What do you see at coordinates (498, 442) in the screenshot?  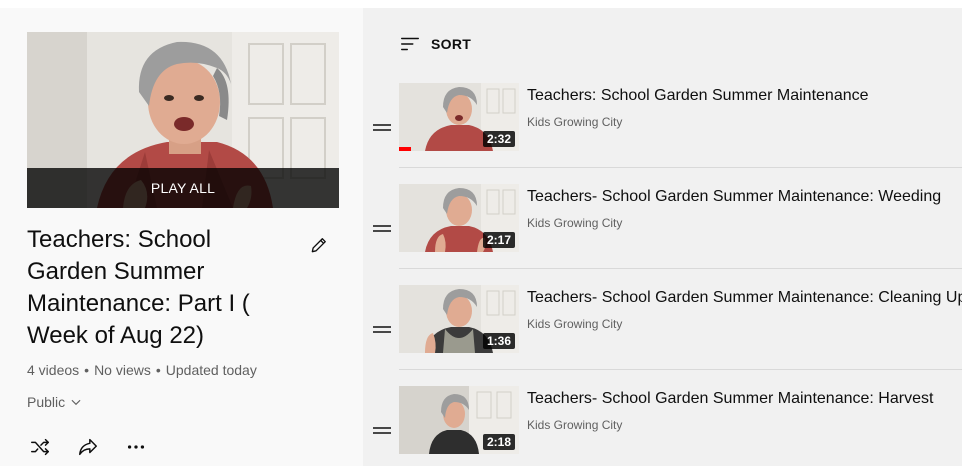 I see `video-duration: 2:18` at bounding box center [498, 442].